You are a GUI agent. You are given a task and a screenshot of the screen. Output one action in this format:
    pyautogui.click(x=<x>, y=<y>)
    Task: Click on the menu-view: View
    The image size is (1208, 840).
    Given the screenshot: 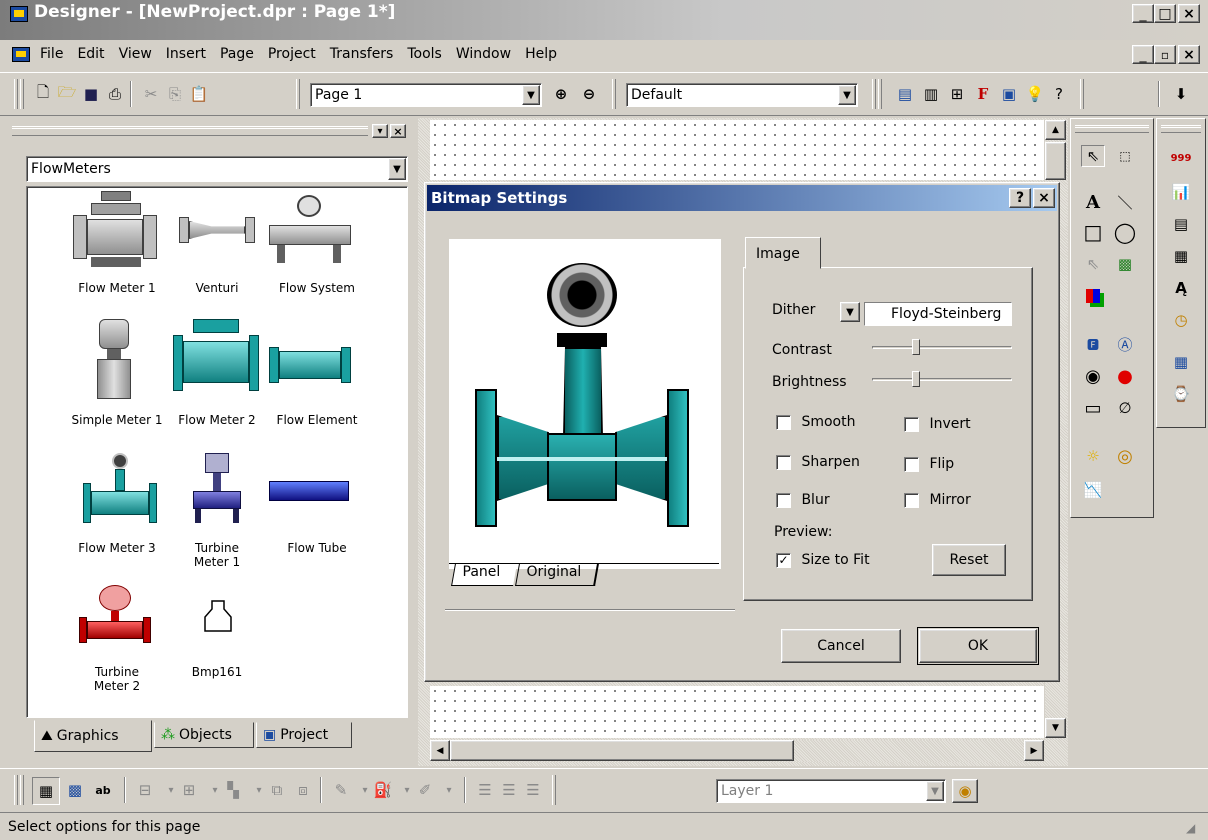 What is the action you would take?
    pyautogui.click(x=135, y=54)
    